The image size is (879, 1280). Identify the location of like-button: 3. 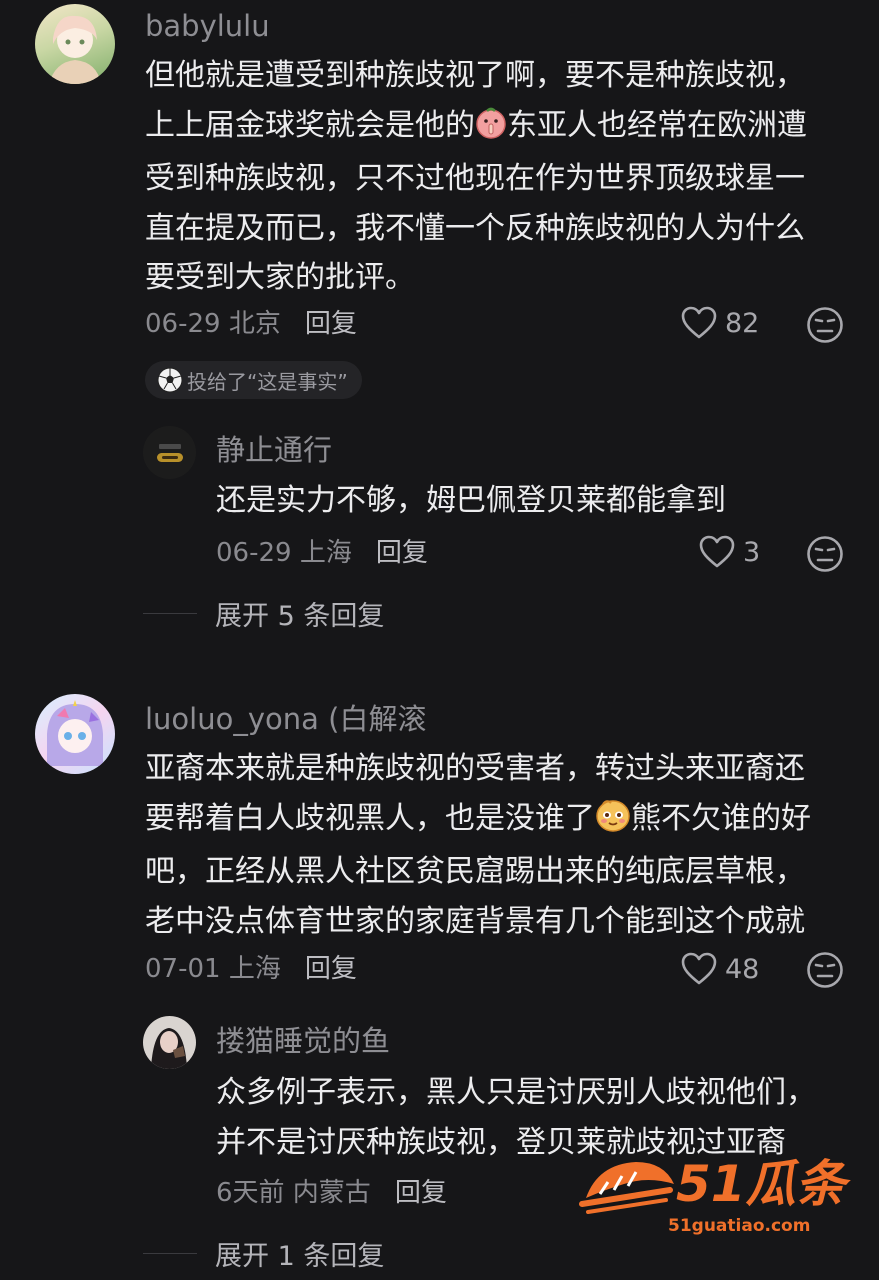
(729, 552).